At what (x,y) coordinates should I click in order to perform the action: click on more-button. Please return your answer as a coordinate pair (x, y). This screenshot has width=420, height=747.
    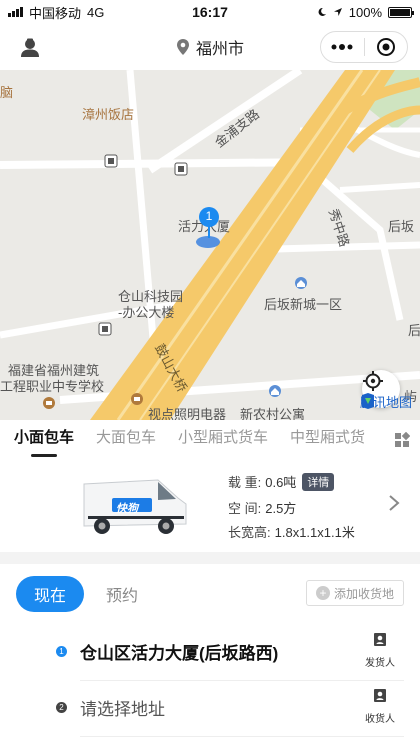
    Looking at the image, I should click on (342, 47).